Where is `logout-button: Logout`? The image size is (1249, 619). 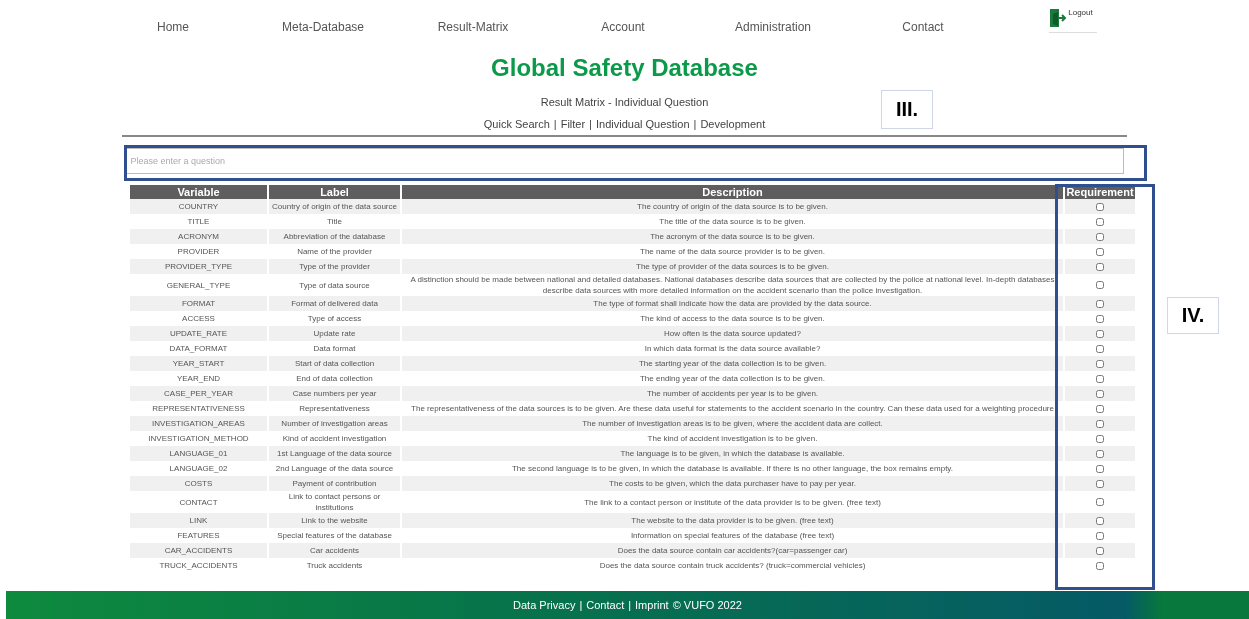 logout-button: Logout is located at coordinates (1073, 20).